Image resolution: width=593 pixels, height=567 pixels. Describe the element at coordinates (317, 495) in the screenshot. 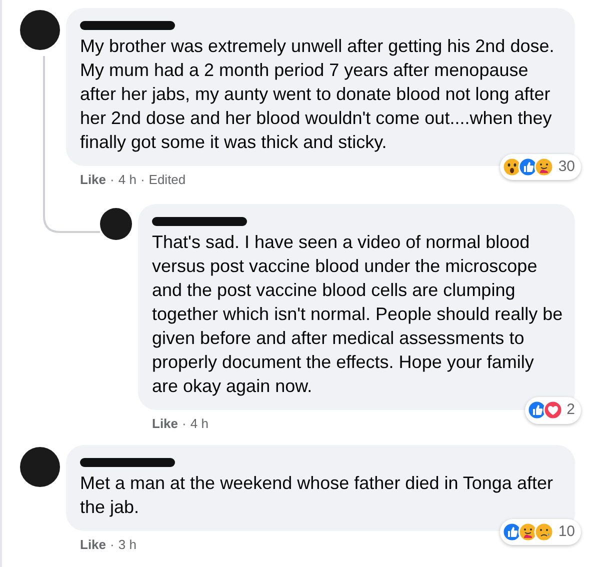

I see `comment-text: Met a man at the weekend whose father died in Tonga after the jab.` at that location.